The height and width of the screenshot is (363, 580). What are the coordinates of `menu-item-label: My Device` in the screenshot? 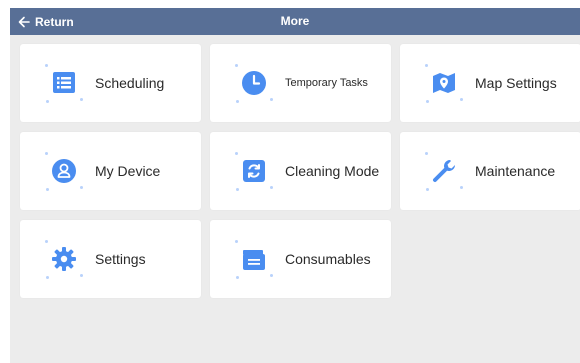 It's located at (128, 171).